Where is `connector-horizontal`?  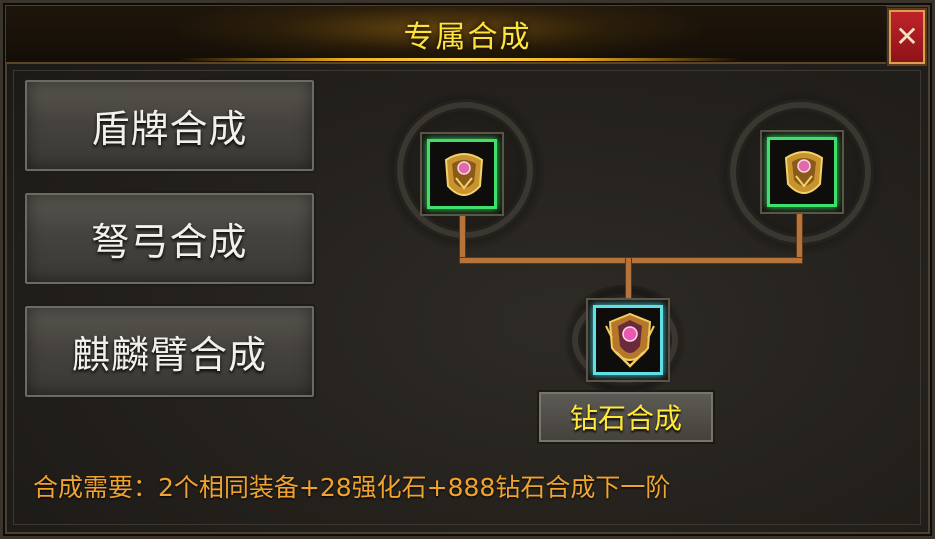
connector-horizontal is located at coordinates (631, 260).